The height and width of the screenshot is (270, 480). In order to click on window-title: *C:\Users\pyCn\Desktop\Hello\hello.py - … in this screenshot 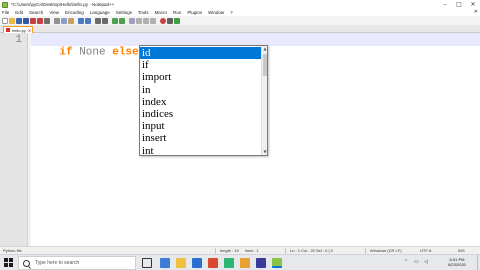, I will do `click(63, 4)`.